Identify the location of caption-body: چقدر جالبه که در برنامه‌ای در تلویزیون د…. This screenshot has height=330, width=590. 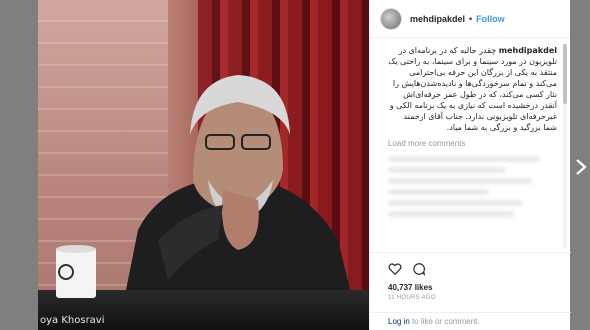
(472, 89).